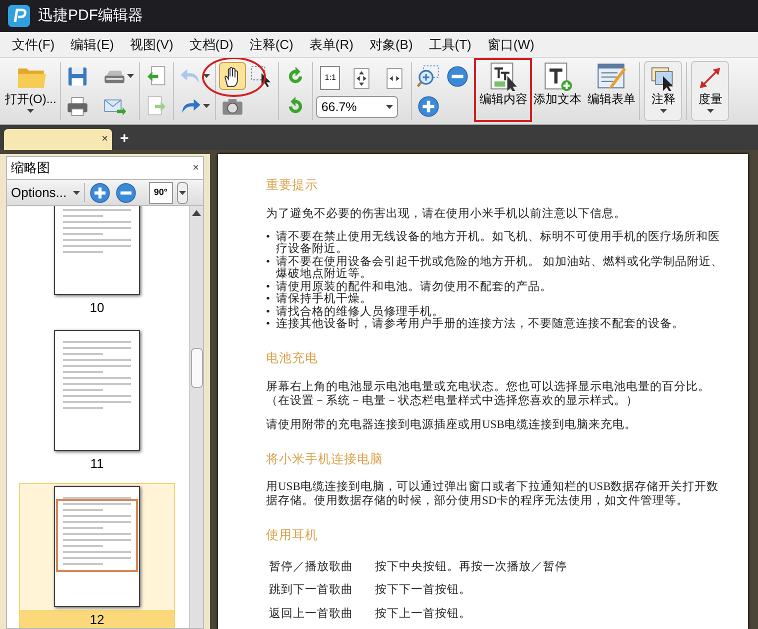  I want to click on table-cell-text: 跳到下一首歌曲, so click(311, 590).